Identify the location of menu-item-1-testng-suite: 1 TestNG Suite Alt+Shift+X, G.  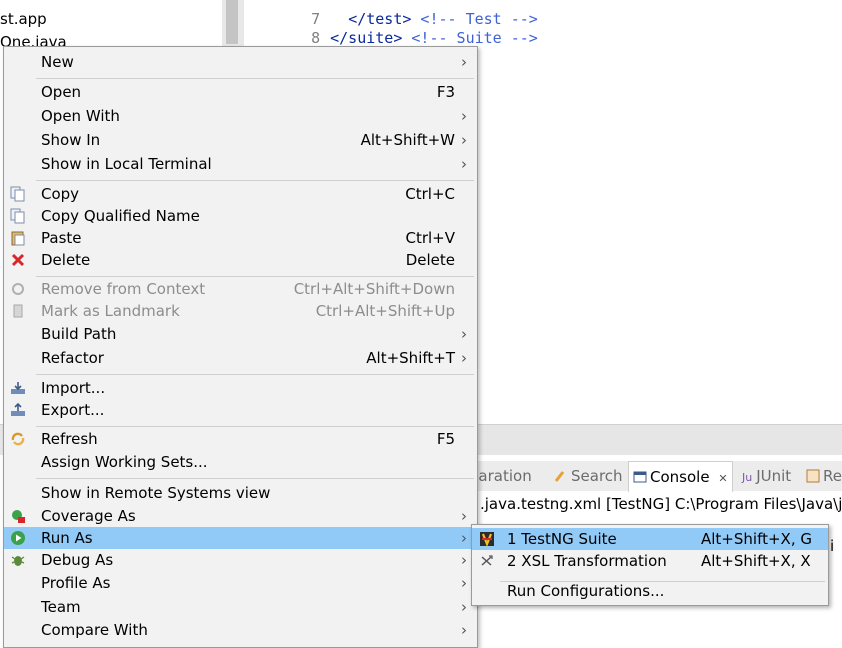
(650, 539).